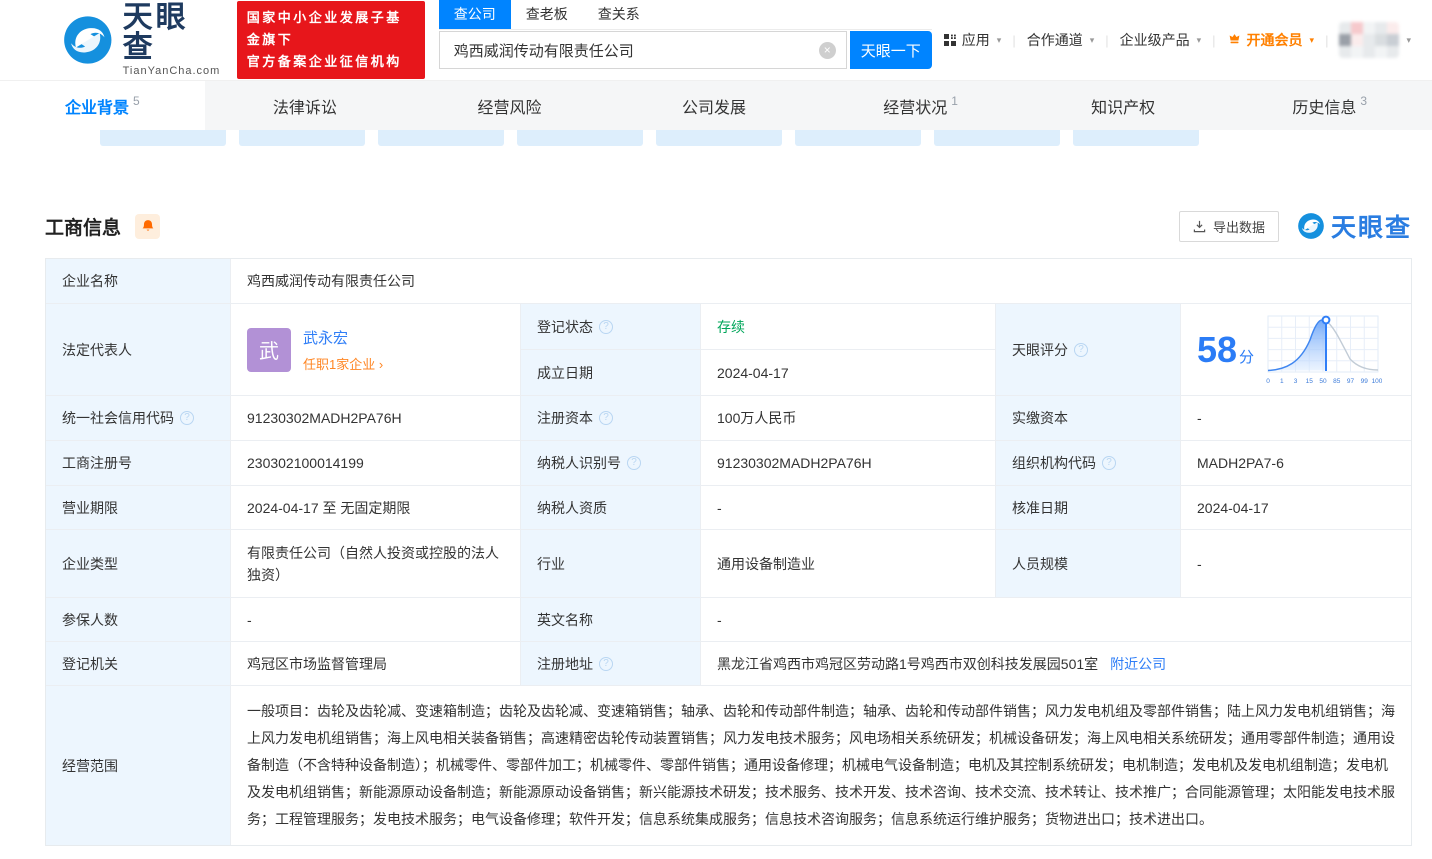 The width and height of the screenshot is (1432, 859). What do you see at coordinates (1296, 381) in the screenshot?
I see `svg-text: 3` at bounding box center [1296, 381].